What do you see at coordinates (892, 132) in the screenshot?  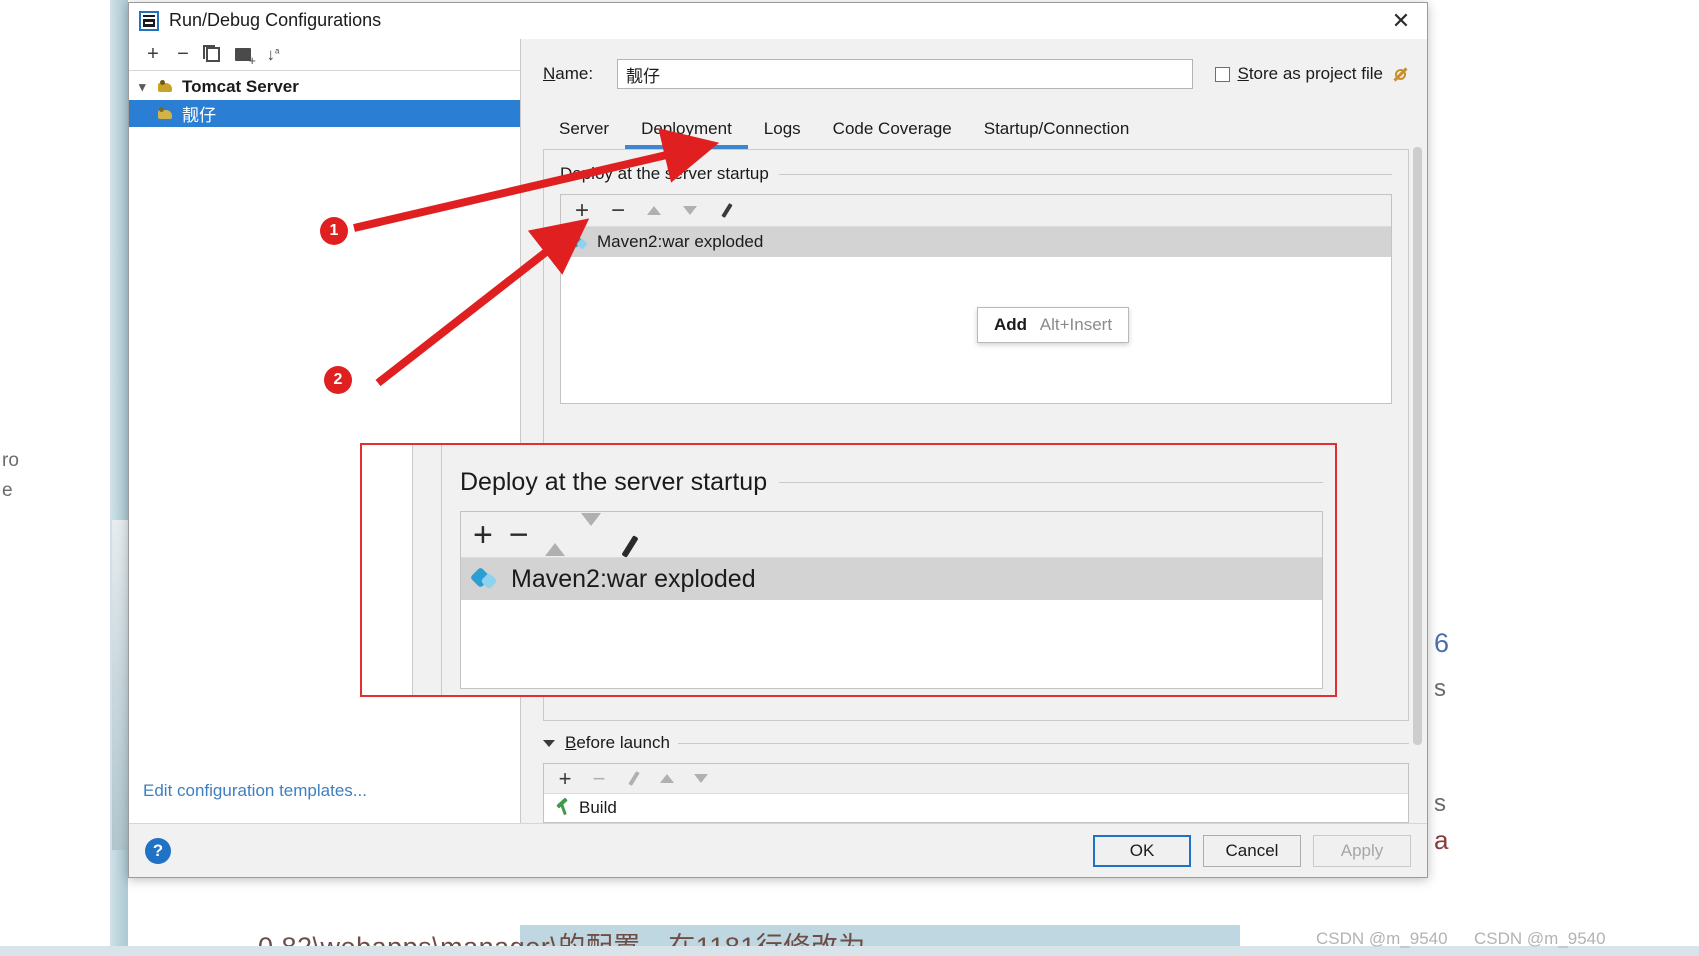 I see `tab-code-coverage: Code Coverage` at bounding box center [892, 132].